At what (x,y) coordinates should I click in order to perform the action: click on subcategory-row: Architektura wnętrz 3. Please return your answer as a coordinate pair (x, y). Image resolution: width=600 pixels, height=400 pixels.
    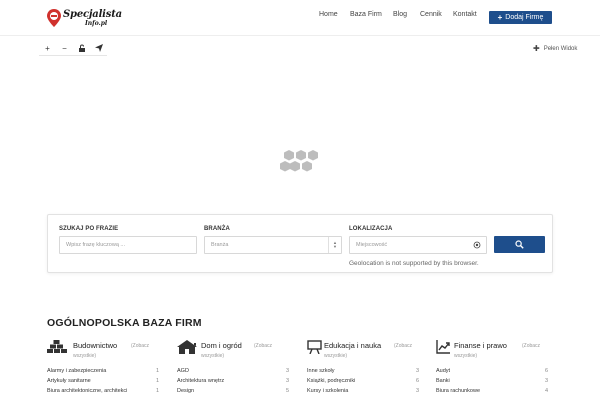
    Looking at the image, I should click on (233, 383).